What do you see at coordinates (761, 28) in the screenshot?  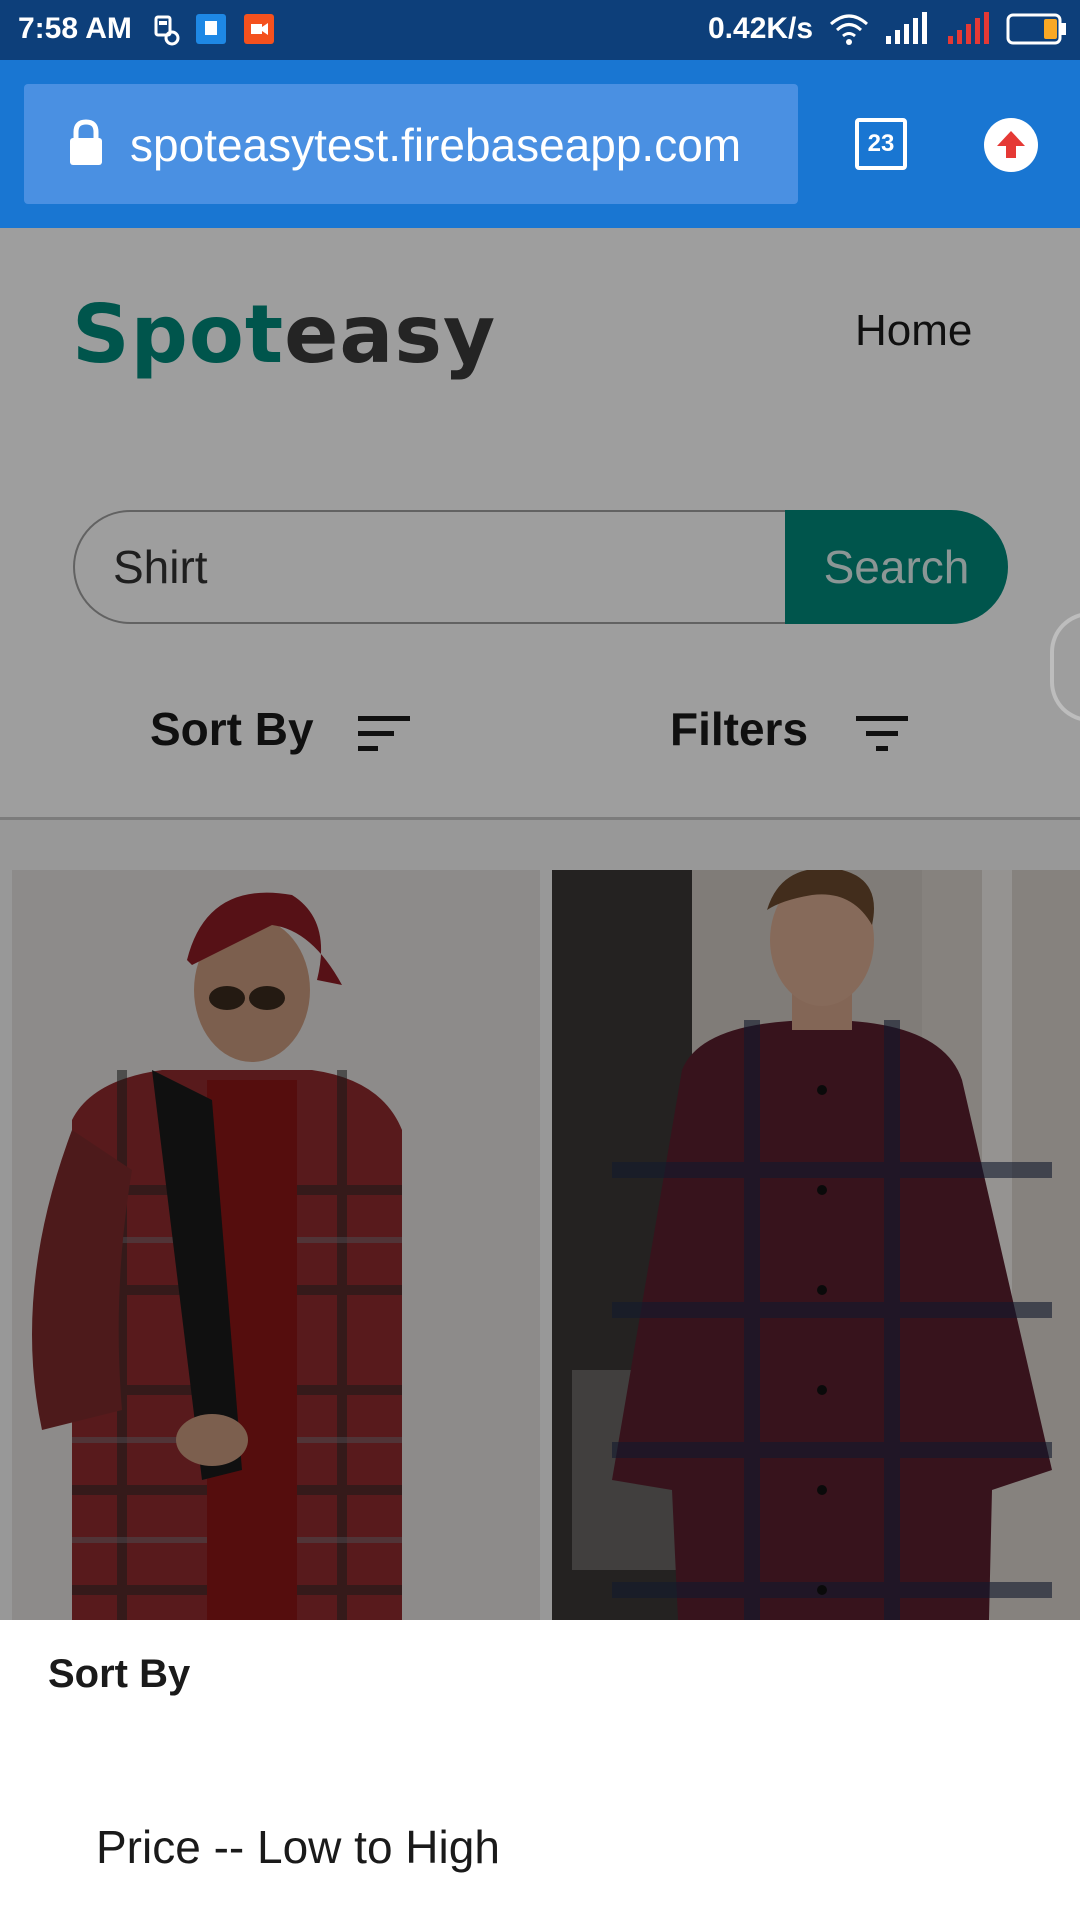 I see `network-speed: 0.42K/s` at bounding box center [761, 28].